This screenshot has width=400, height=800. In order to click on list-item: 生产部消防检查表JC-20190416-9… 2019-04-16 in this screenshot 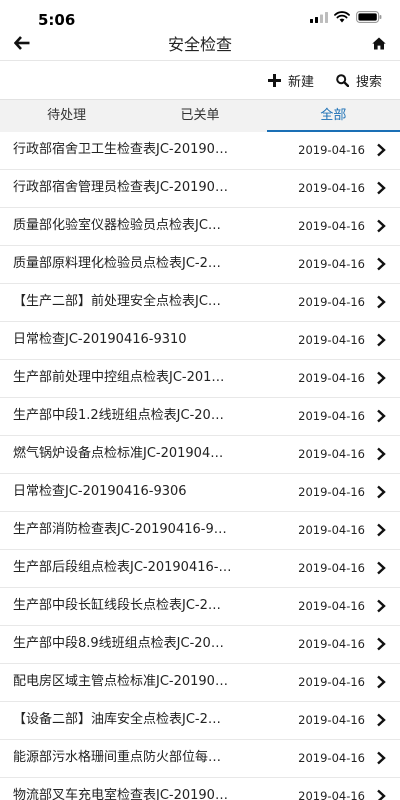, I will do `click(200, 531)`.